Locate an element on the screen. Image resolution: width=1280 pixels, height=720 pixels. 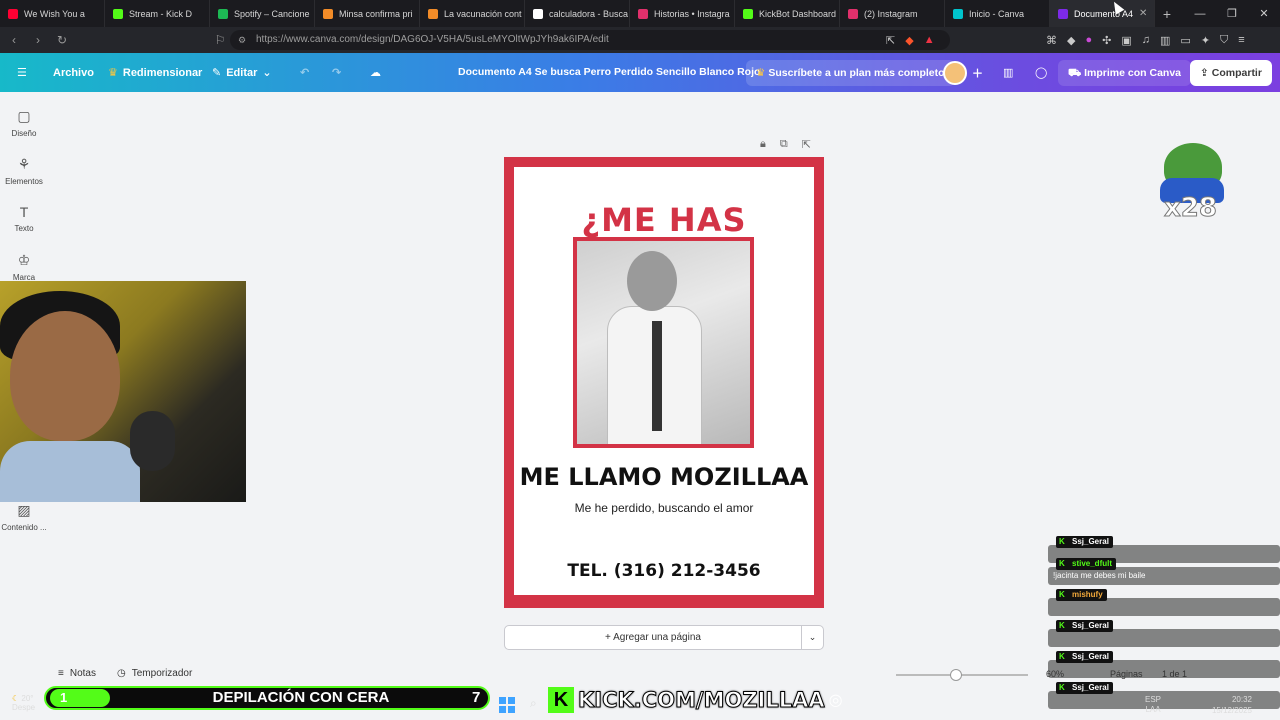
browser-tab: Historias • Instagra is located at coordinates (682, 13).